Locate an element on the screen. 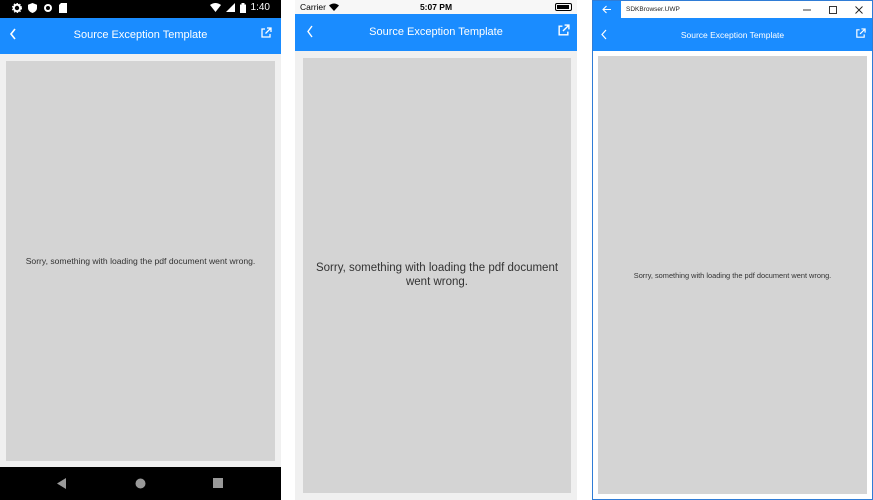  maximize-icon is located at coordinates (833, 9).